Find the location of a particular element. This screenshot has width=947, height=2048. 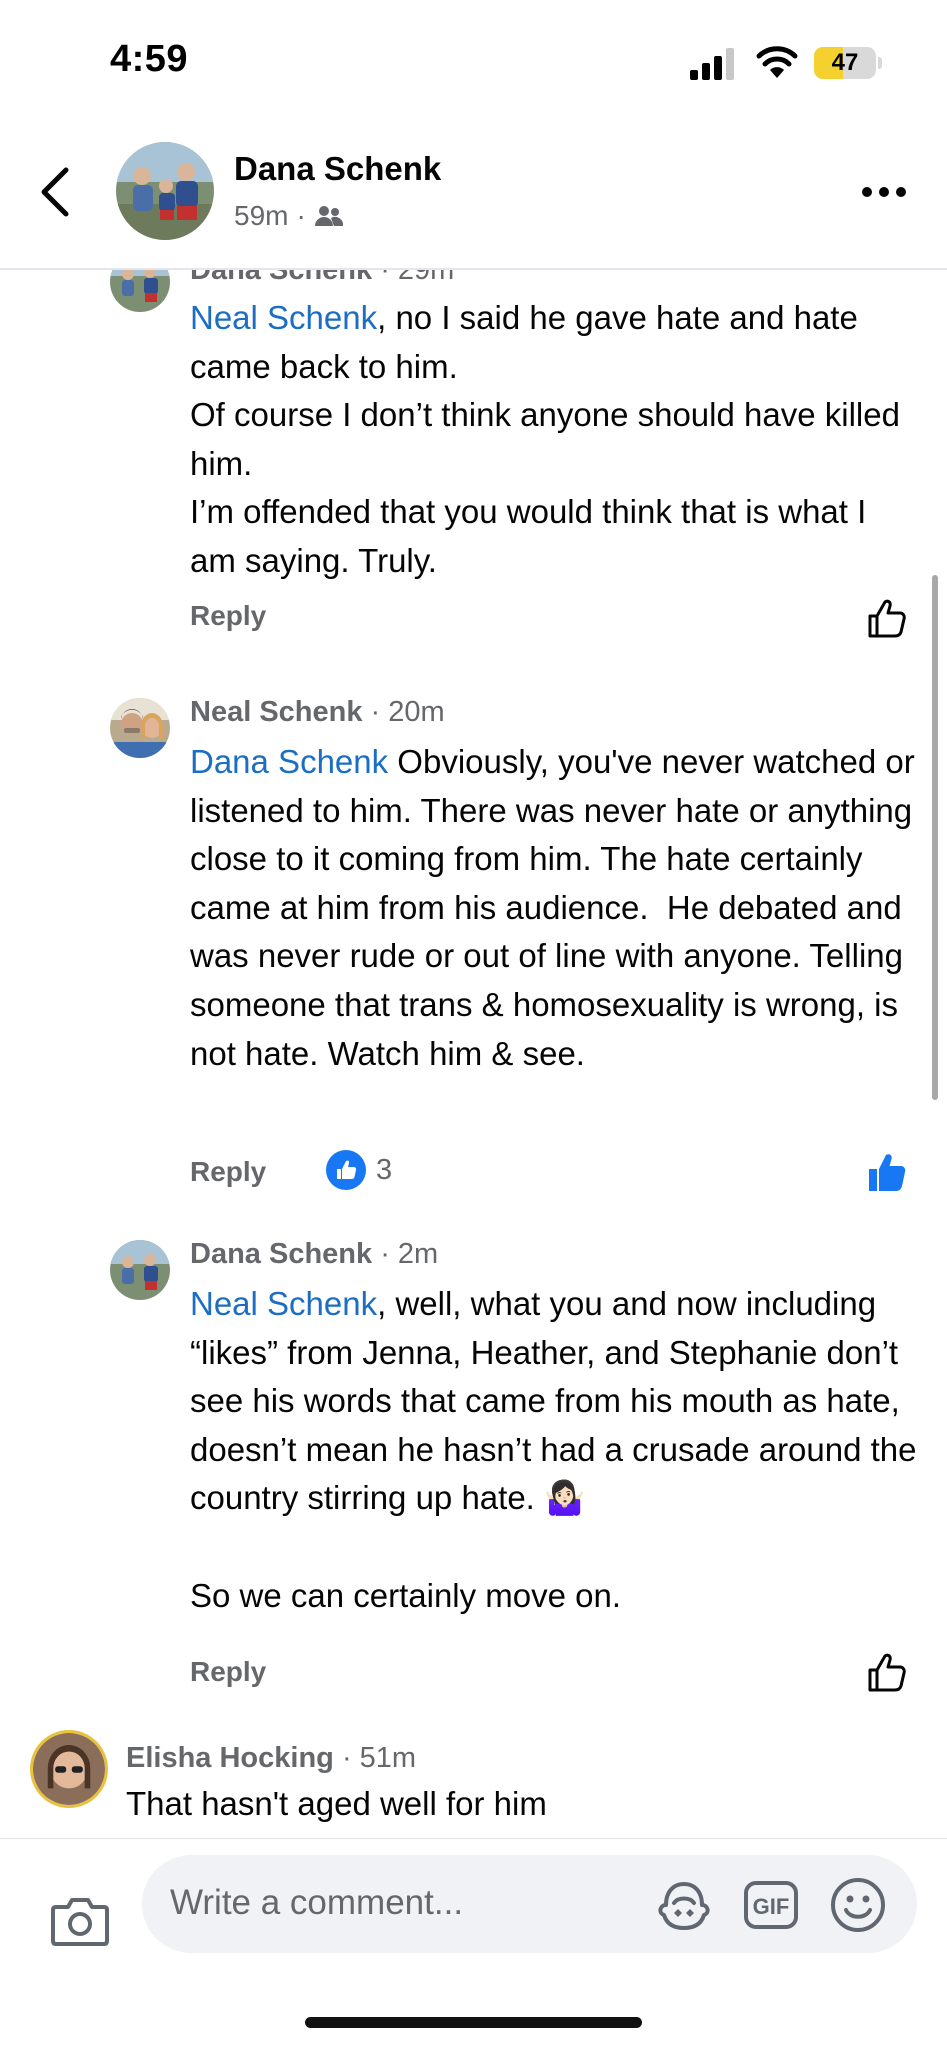

thumbs-up-filled-icon is located at coordinates (886, 1172).